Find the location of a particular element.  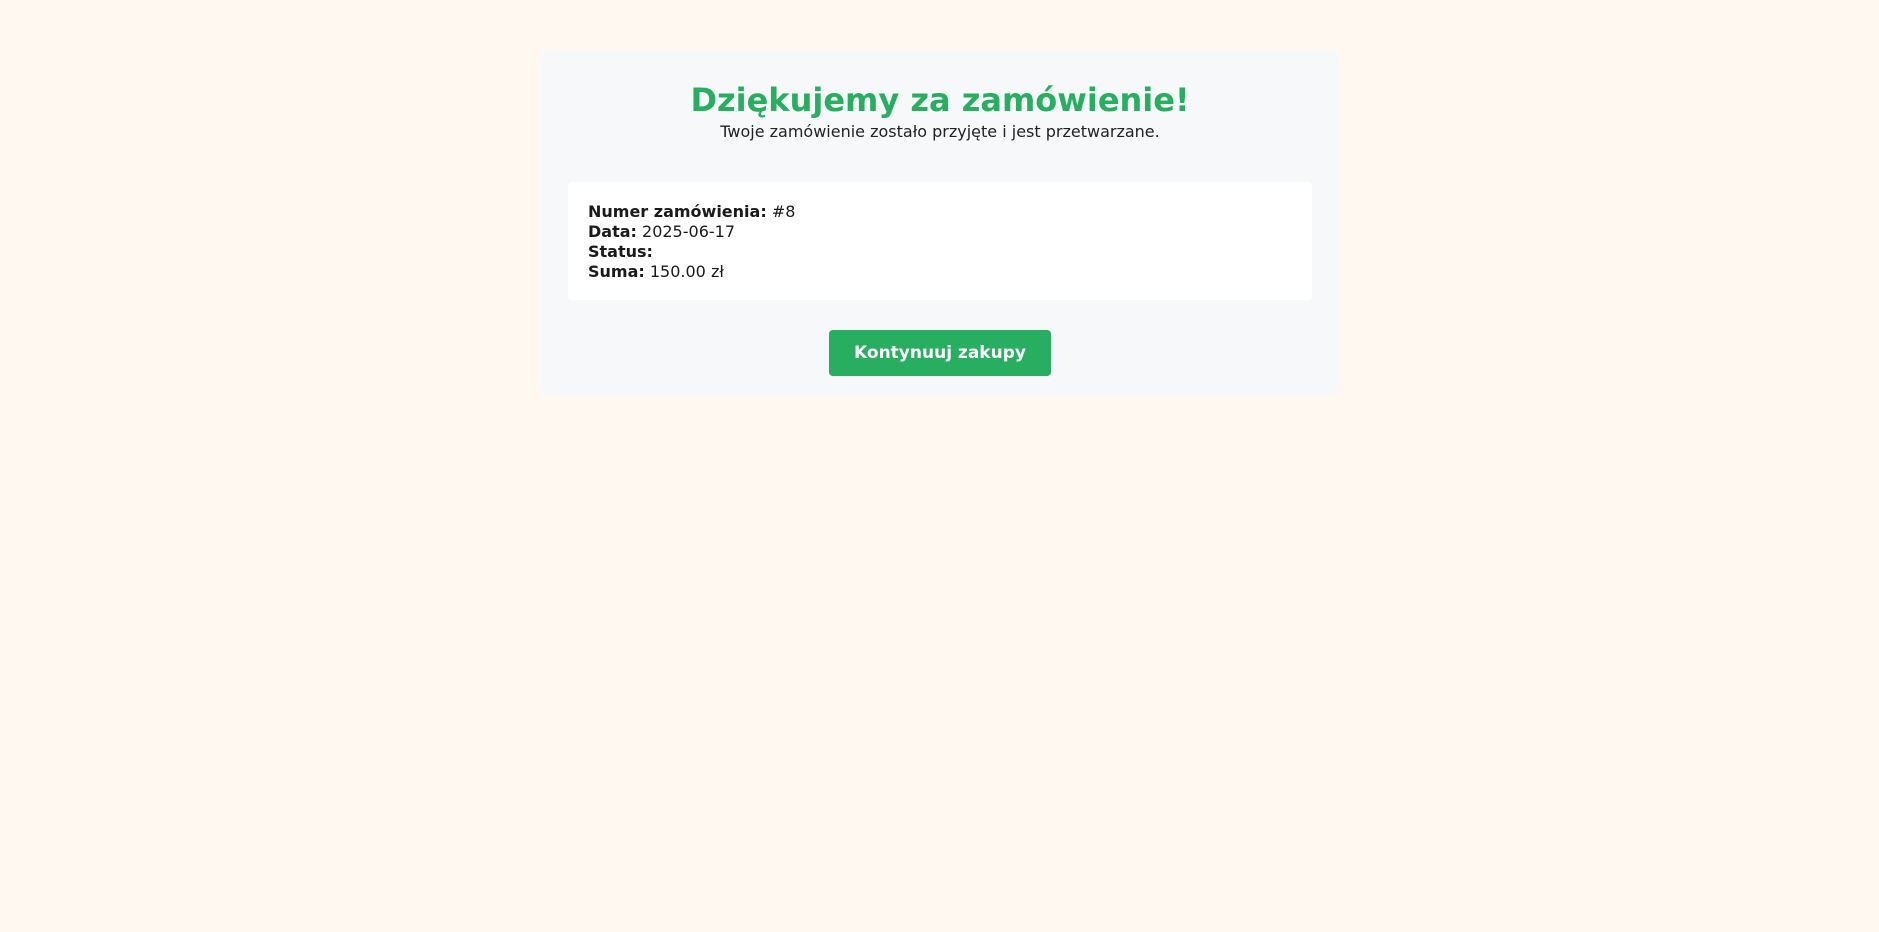

actions: Kontynuuj zakupy is located at coordinates (940, 353).